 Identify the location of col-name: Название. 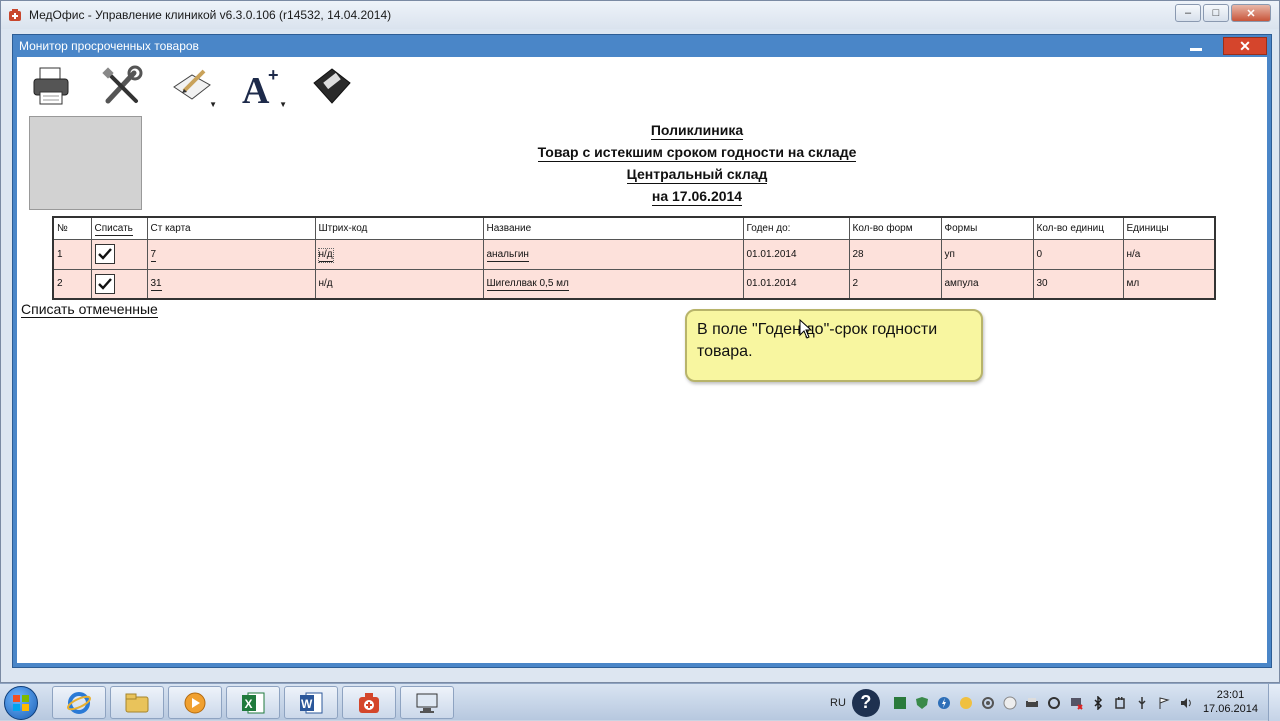
(613, 228).